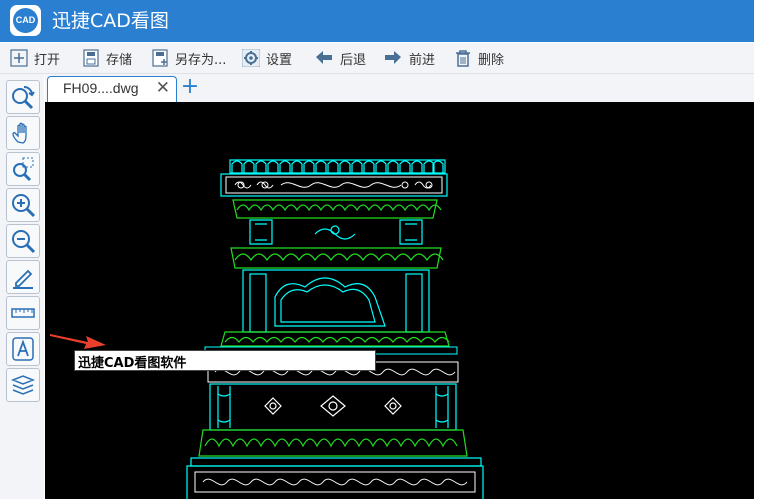 This screenshot has width=767, height=499. Describe the element at coordinates (78, 341) in the screenshot. I see `pointer-arrow-icon` at that location.